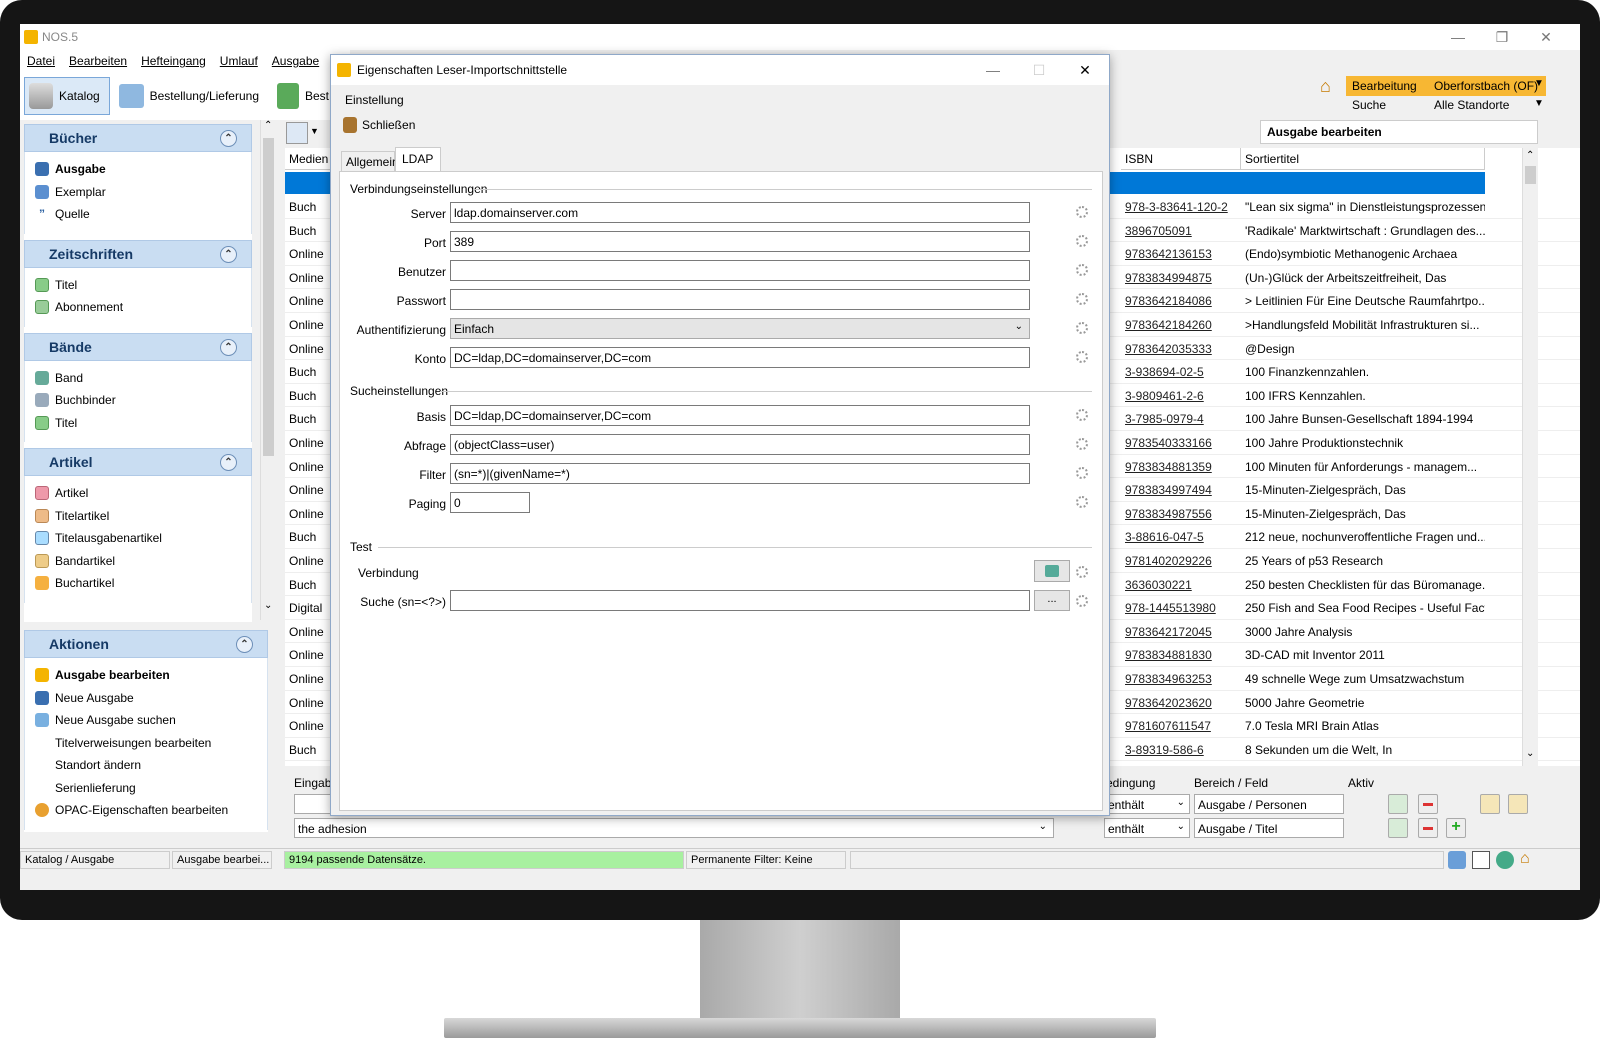 The width and height of the screenshot is (1600, 1041). What do you see at coordinates (1457, 860) in the screenshot?
I see `user-icon` at bounding box center [1457, 860].